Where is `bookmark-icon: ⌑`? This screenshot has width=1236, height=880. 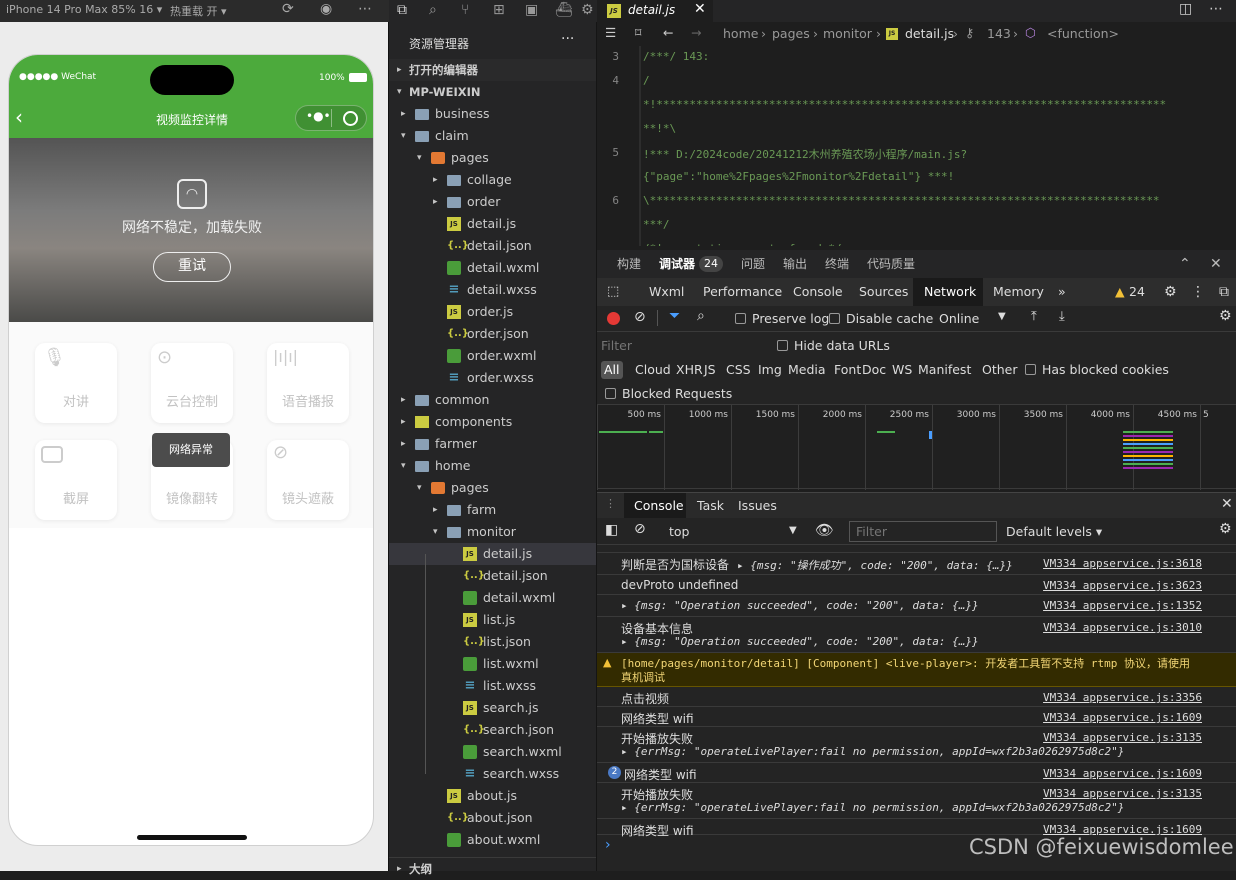 bookmark-icon: ⌑ is located at coordinates (638, 32).